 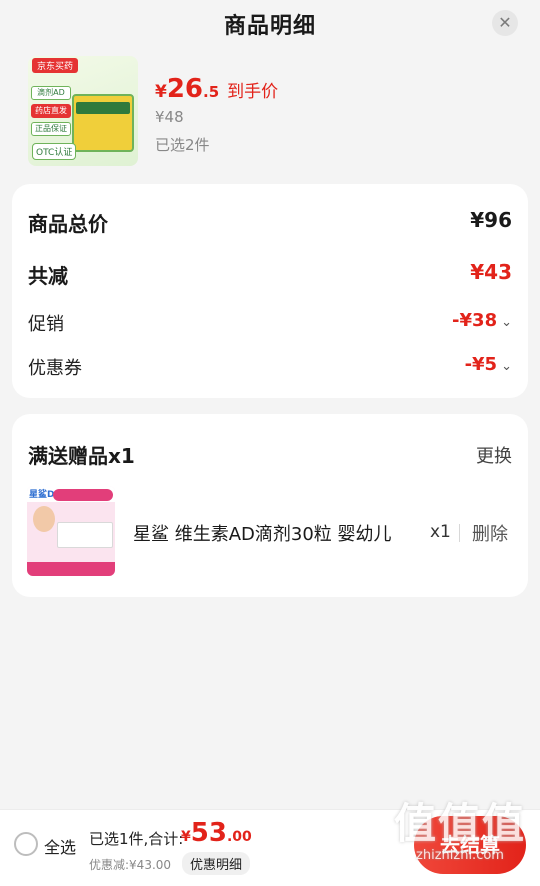 I want to click on close-icon: ✕, so click(x=505, y=22).